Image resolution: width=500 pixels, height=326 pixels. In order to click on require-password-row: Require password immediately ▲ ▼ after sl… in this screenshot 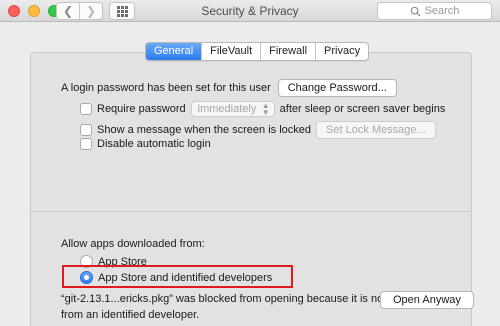, I will do `click(262, 109)`.